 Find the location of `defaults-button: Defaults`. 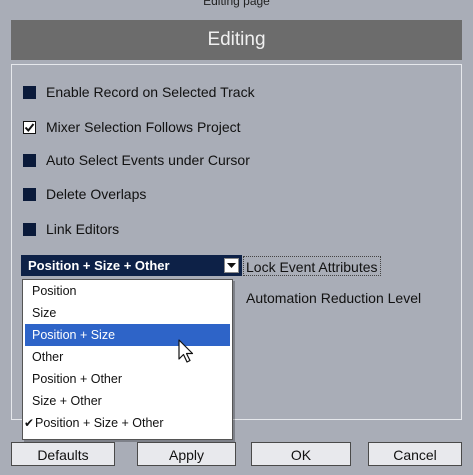

defaults-button: Defaults is located at coordinates (63, 454).